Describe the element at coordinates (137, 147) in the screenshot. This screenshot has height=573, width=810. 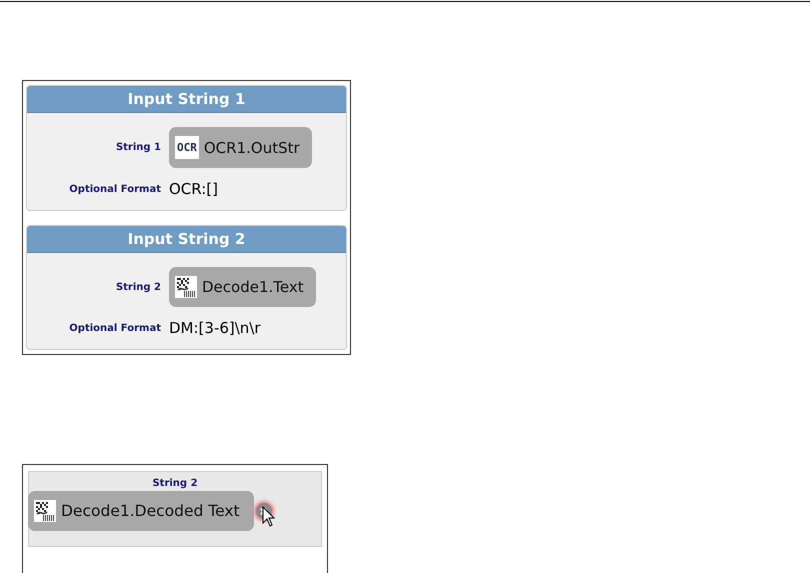
I see `field-label: String 1` at that location.